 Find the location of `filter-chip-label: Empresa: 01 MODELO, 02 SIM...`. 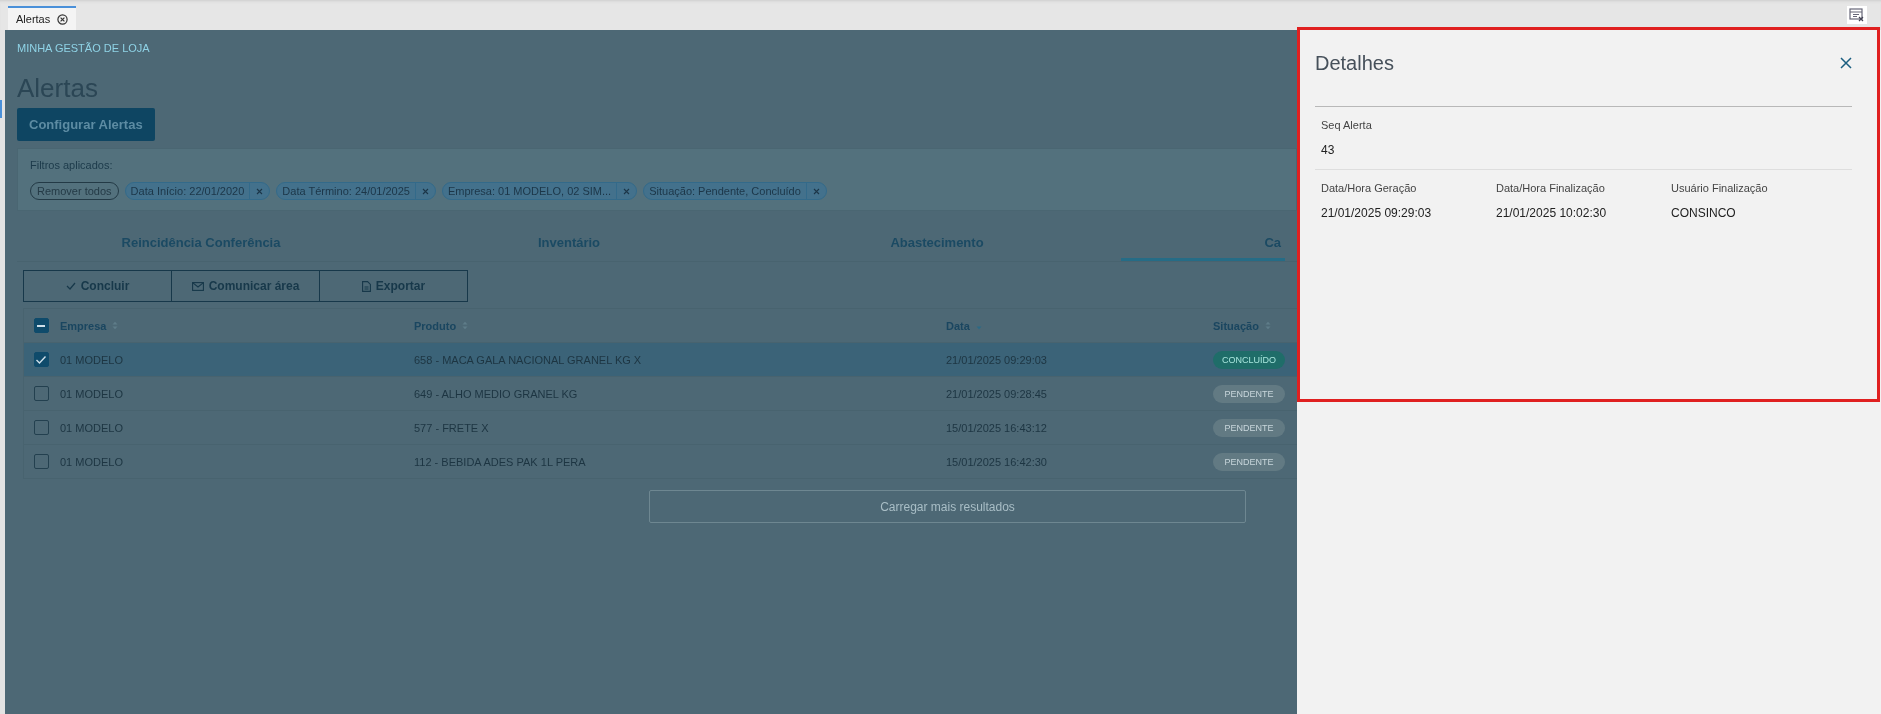

filter-chip-label: Empresa: 01 MODELO, 02 SIM... is located at coordinates (529, 191).